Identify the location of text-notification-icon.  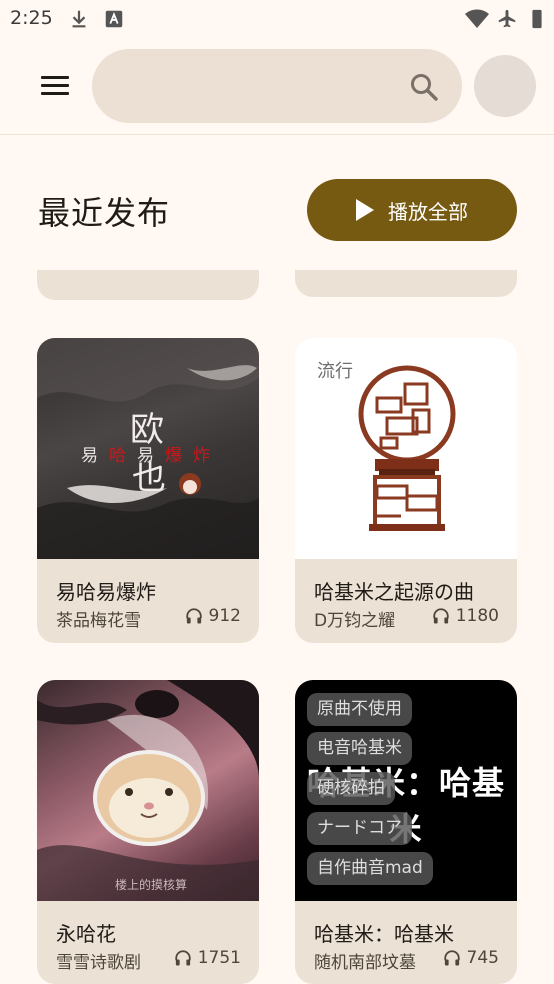
(114, 19).